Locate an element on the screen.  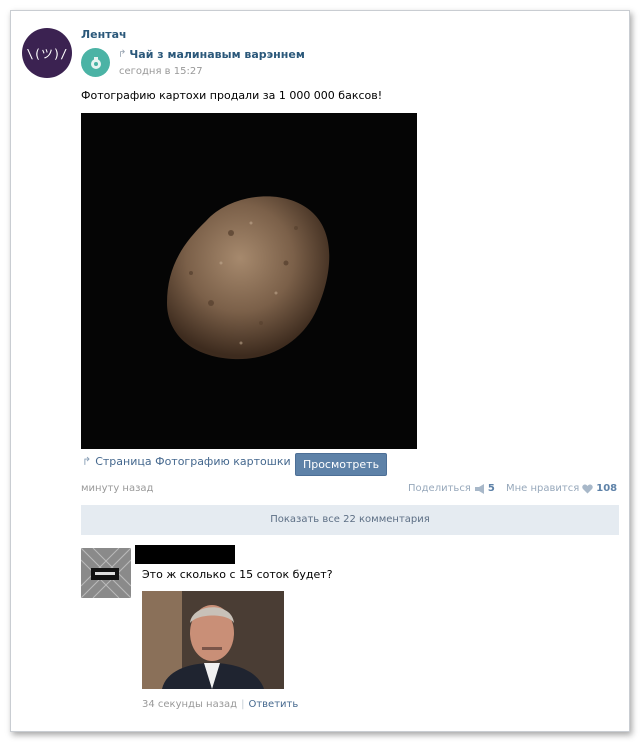
avatar-image-icon is located at coordinates (106, 573).